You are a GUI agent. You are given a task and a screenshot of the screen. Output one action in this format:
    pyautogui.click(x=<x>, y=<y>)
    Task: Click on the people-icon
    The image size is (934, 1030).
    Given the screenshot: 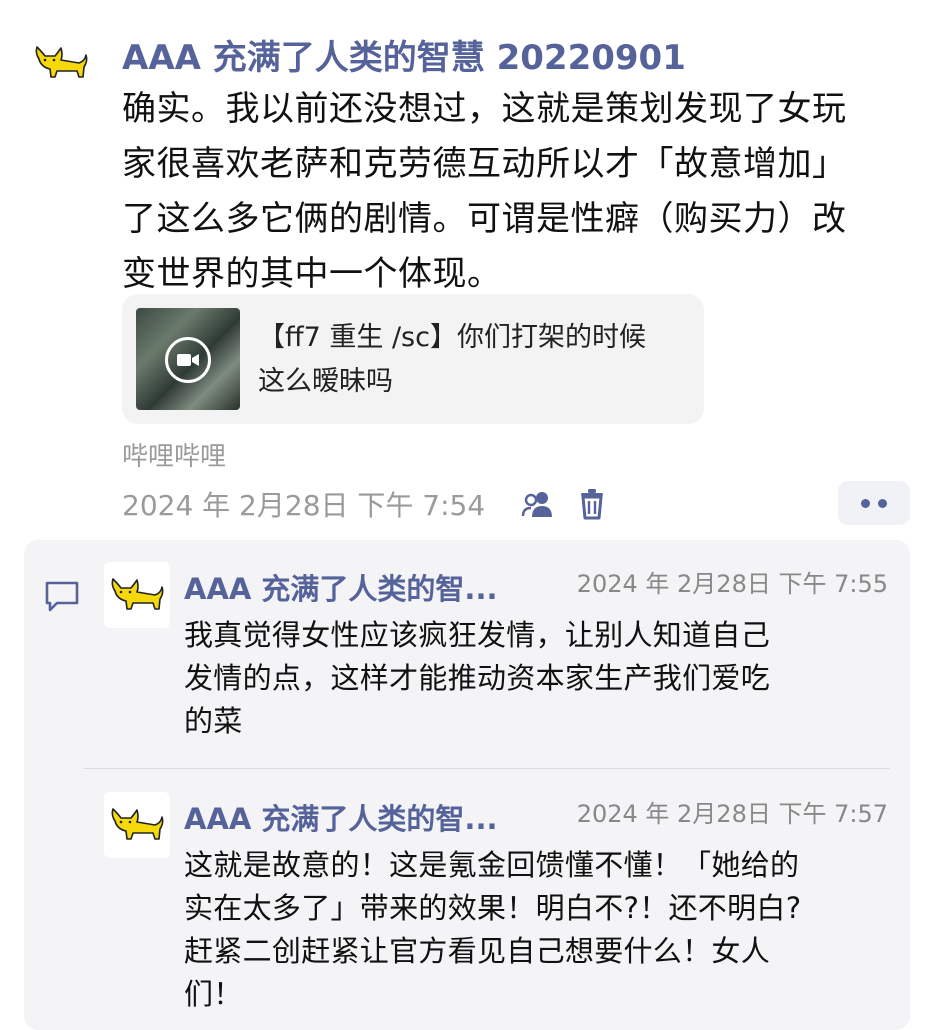 What is the action you would take?
    pyautogui.click(x=538, y=504)
    